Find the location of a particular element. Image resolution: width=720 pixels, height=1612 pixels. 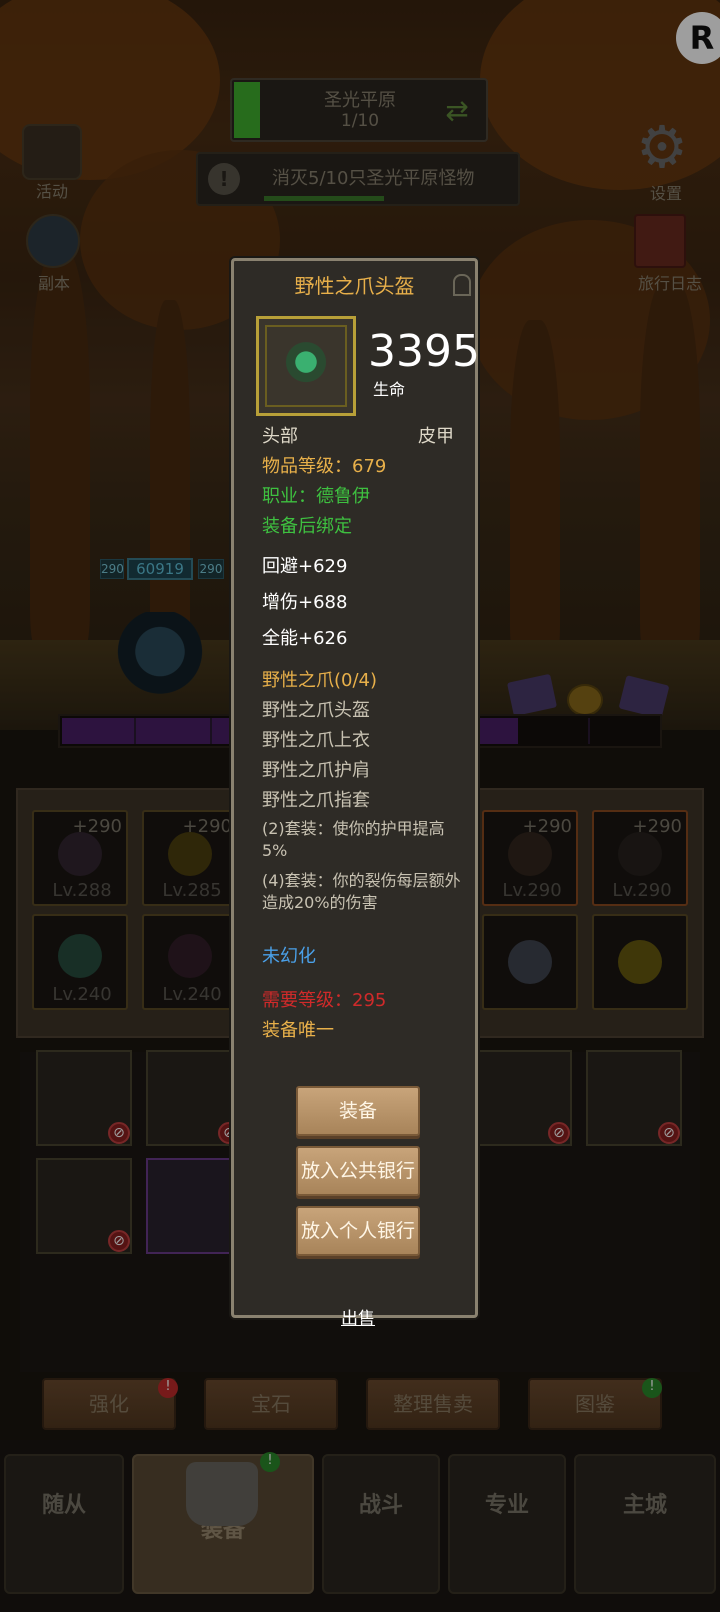

lock-icon is located at coordinates (462, 285).